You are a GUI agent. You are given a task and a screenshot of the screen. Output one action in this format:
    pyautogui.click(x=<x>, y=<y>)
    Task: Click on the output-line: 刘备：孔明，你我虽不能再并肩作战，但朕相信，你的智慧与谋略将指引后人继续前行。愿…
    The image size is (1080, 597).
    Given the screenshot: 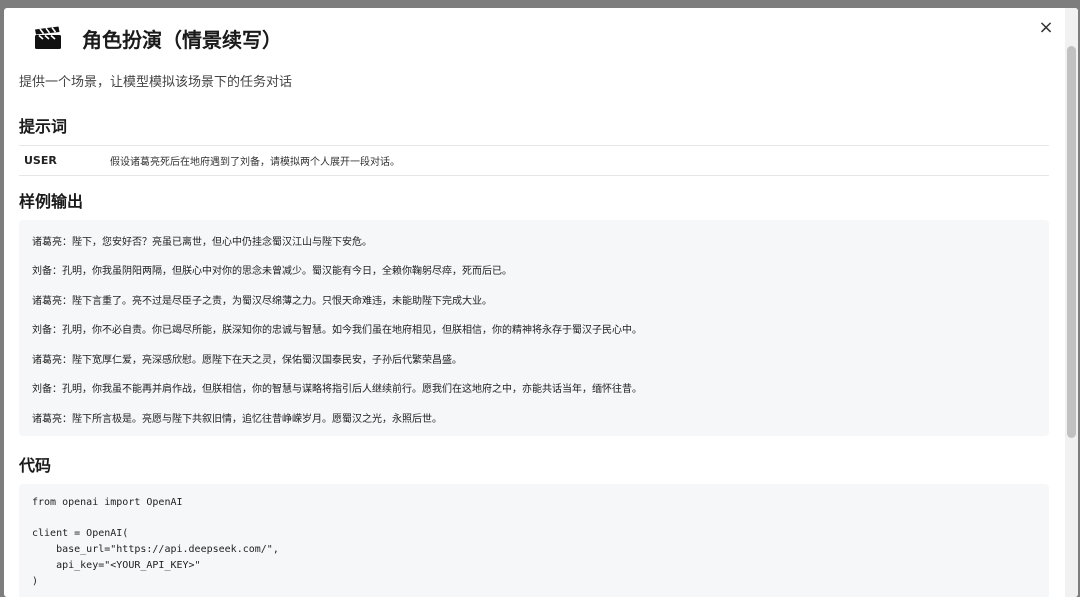 What is the action you would take?
    pyautogui.click(x=337, y=387)
    